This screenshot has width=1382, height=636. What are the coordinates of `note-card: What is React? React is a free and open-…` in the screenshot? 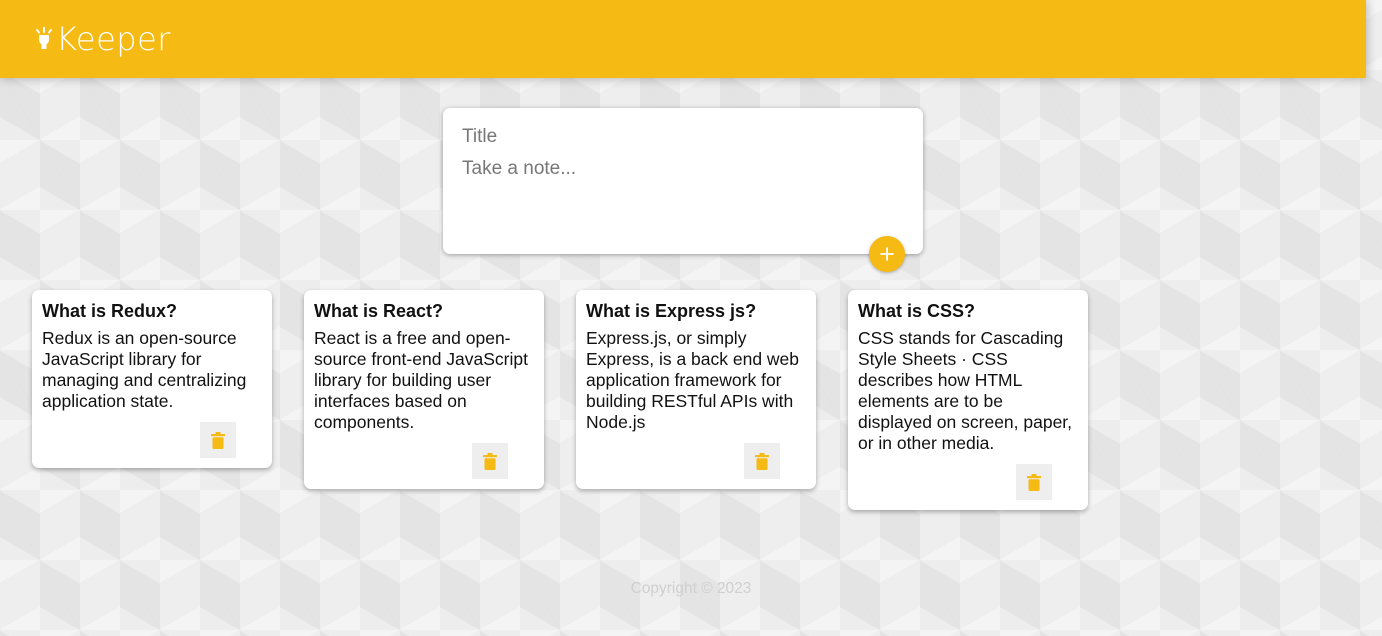 It's located at (424, 389).